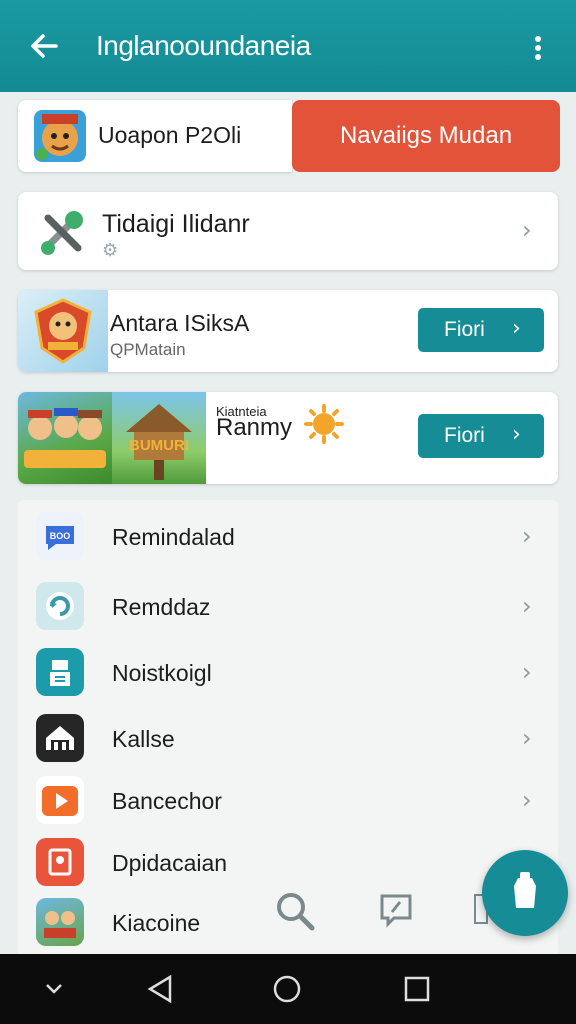 Image resolution: width=576 pixels, height=1024 pixels. What do you see at coordinates (288, 536) in the screenshot?
I see `list-item: BOO Remindalad ›` at bounding box center [288, 536].